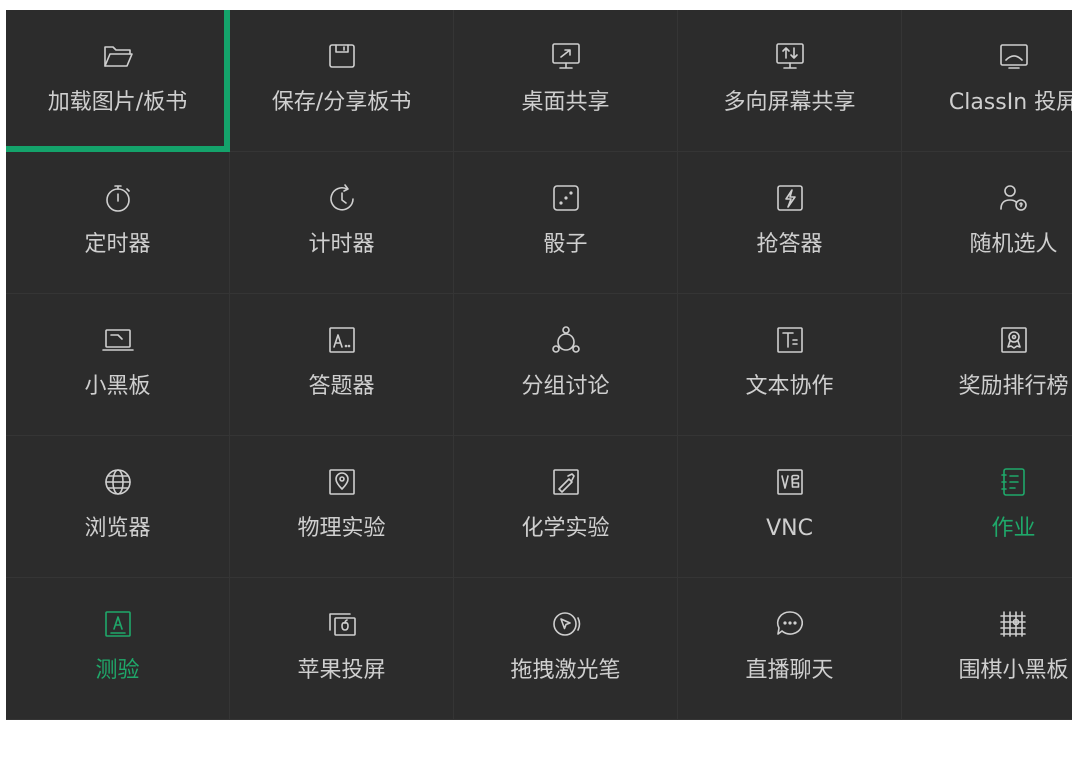 The image size is (1080, 763). Describe the element at coordinates (565, 244) in the screenshot. I see `tool-label: 骰子` at that location.